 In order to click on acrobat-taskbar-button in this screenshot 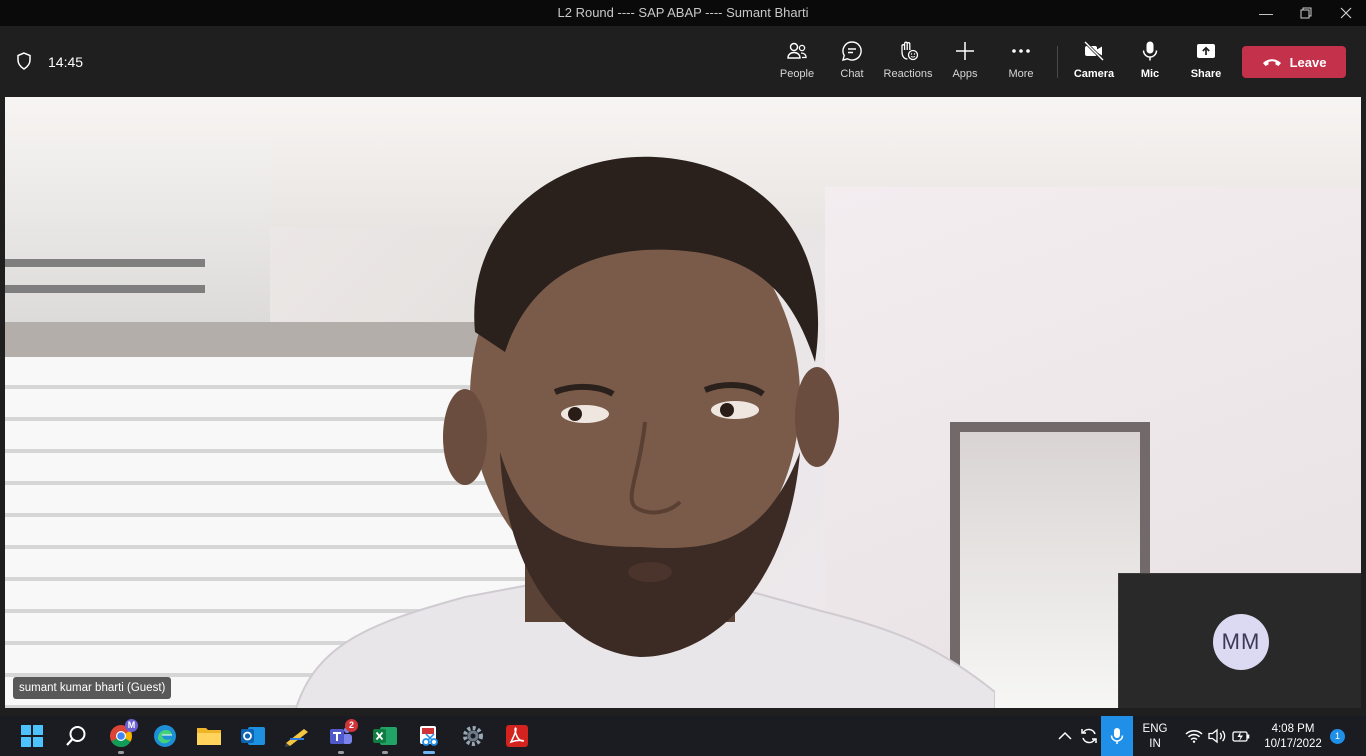, I will do `click(517, 736)`.